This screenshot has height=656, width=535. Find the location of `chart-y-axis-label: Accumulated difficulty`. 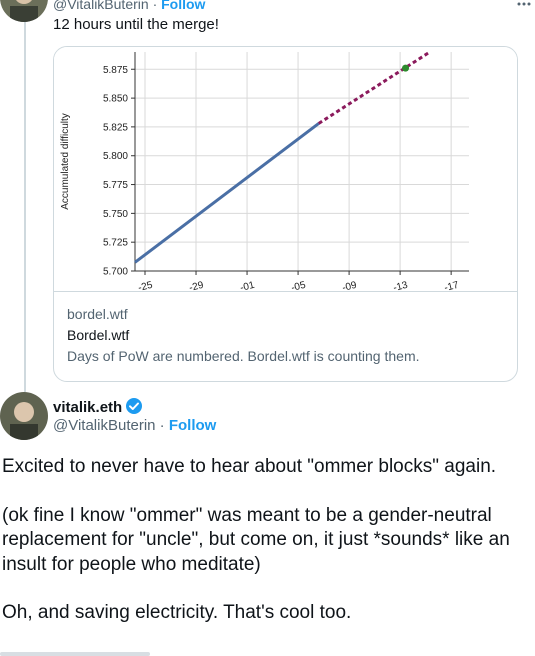

chart-y-axis-label: Accumulated difficulty is located at coordinates (65, 161).